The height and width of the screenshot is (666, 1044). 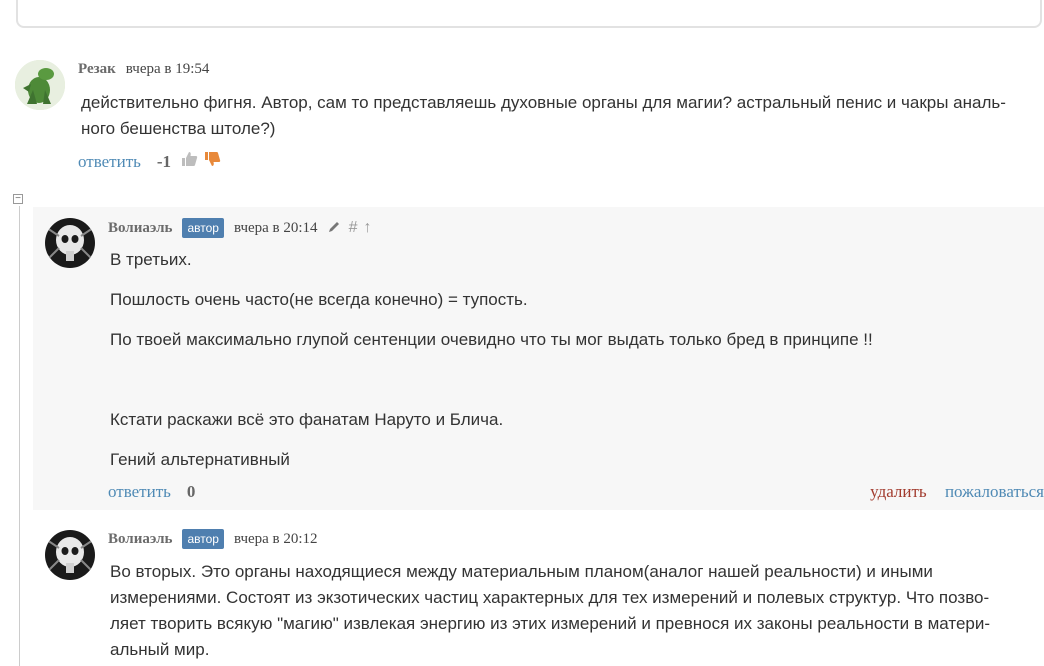 What do you see at coordinates (276, 539) in the screenshot?
I see `comment-date: вчера в 20:12` at bounding box center [276, 539].